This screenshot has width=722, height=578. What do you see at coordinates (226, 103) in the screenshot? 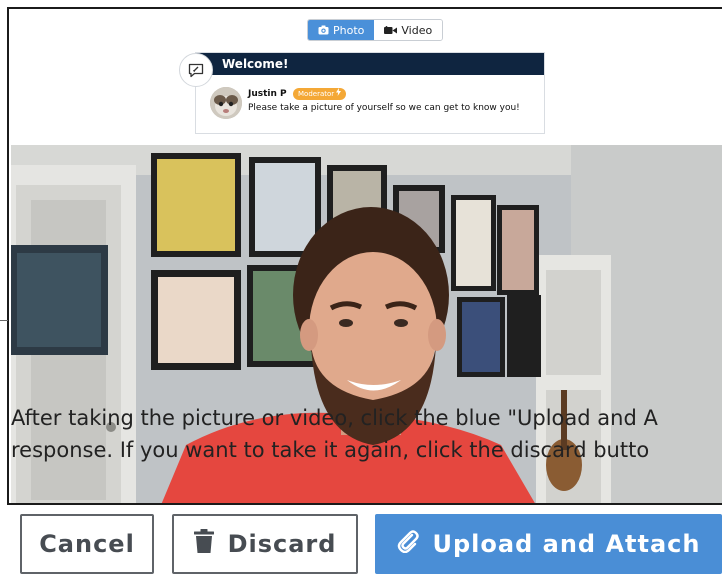
I see `author-avatar` at bounding box center [226, 103].